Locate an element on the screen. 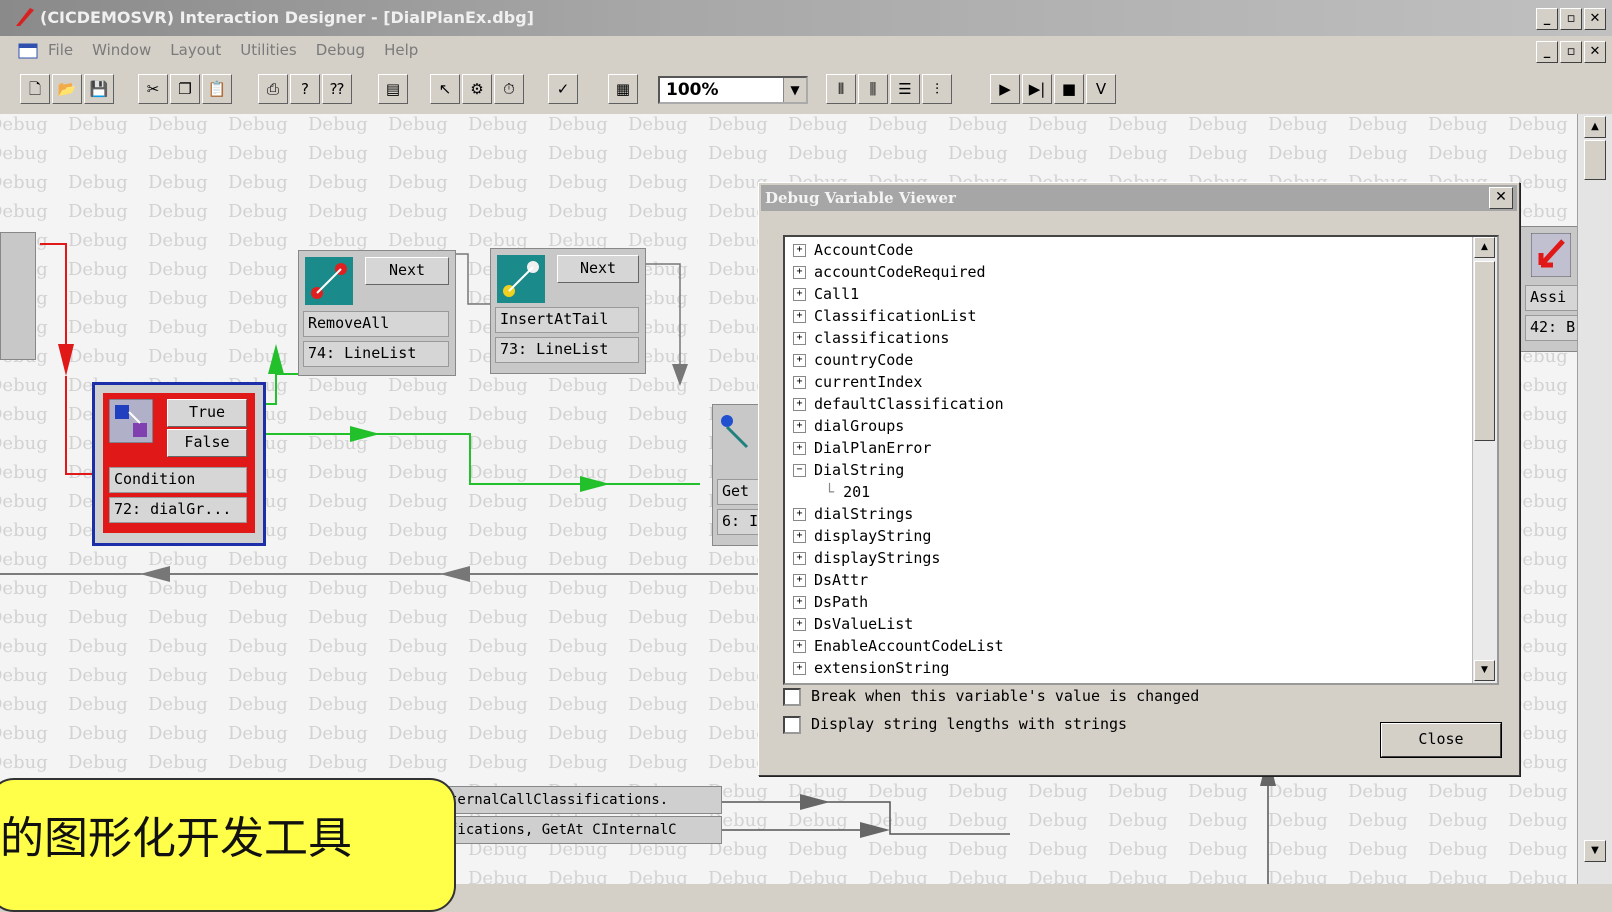 The height and width of the screenshot is (912, 1612). mdi-restore-button: ▫ is located at coordinates (1571, 52).